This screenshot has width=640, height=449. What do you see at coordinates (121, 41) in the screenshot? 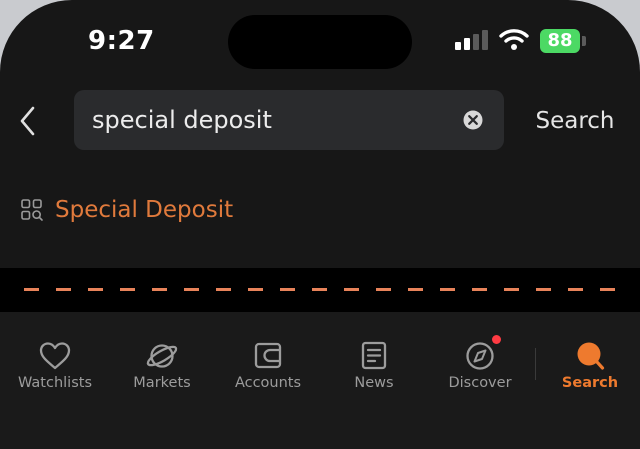
I see `status-time: 9:27` at bounding box center [121, 41].